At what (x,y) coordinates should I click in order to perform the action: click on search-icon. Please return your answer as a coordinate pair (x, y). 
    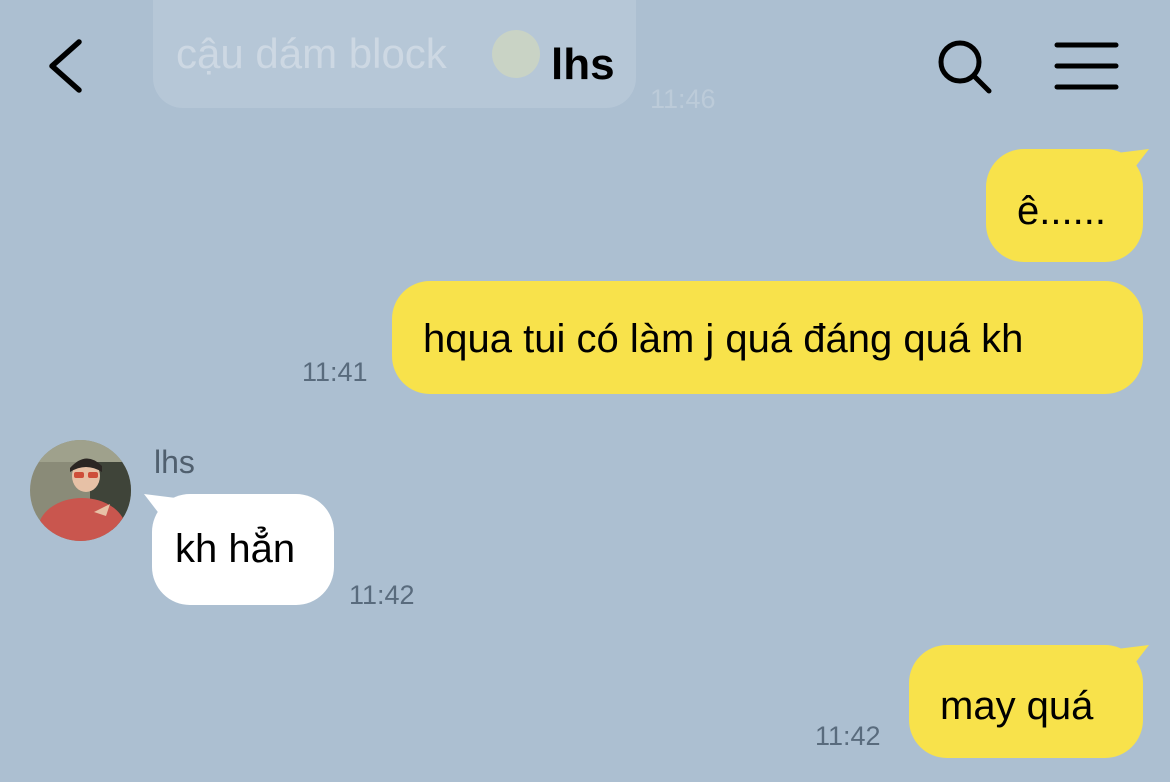
    Looking at the image, I should click on (965, 67).